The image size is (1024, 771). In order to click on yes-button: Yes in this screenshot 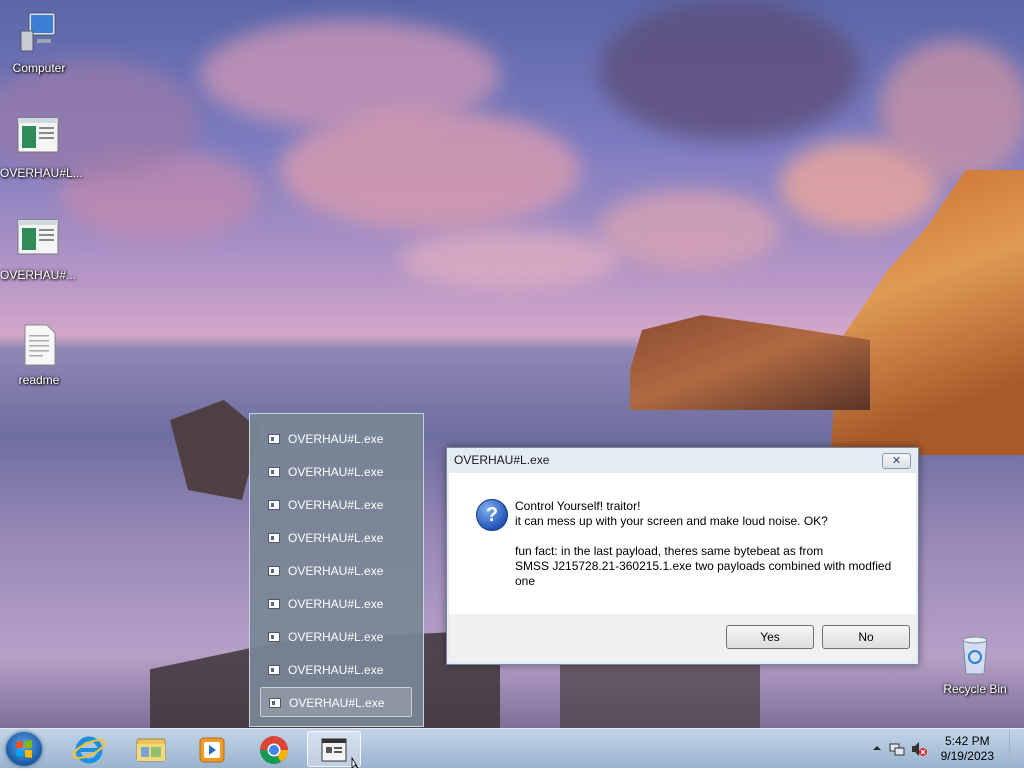, I will do `click(770, 637)`.